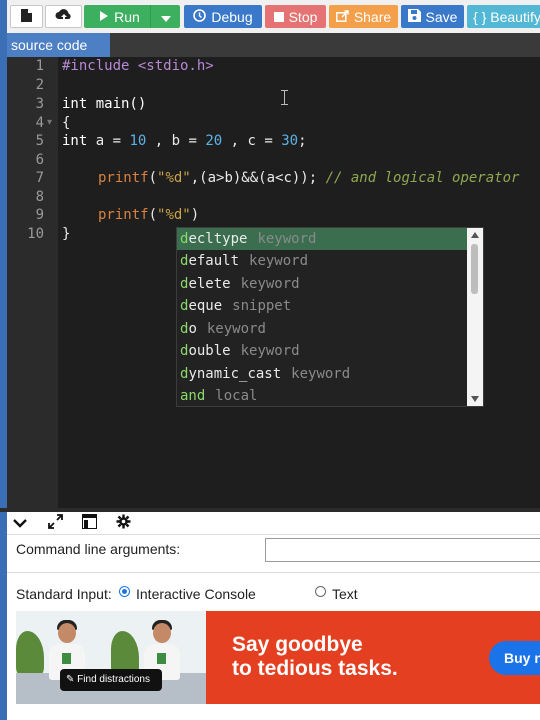 The image size is (540, 720). I want to click on line-number: 3, so click(39, 104).